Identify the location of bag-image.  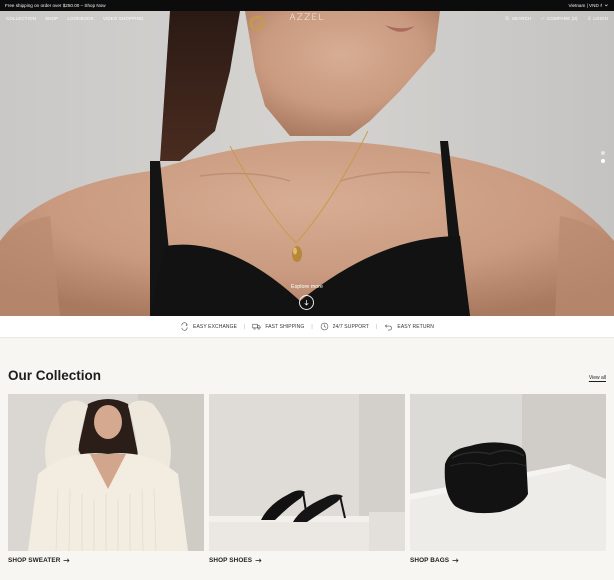
(508, 472).